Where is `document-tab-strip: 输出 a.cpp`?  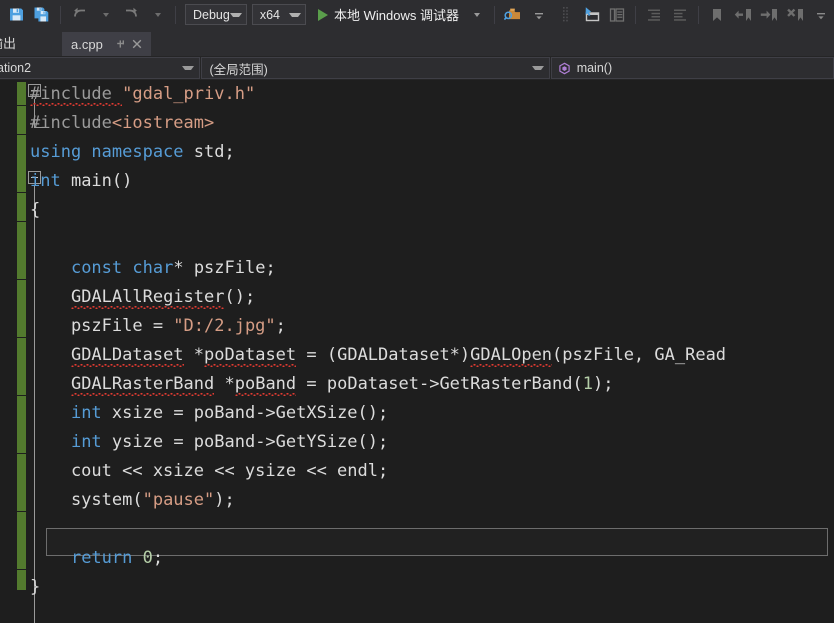
document-tab-strip: 输出 a.cpp is located at coordinates (417, 42).